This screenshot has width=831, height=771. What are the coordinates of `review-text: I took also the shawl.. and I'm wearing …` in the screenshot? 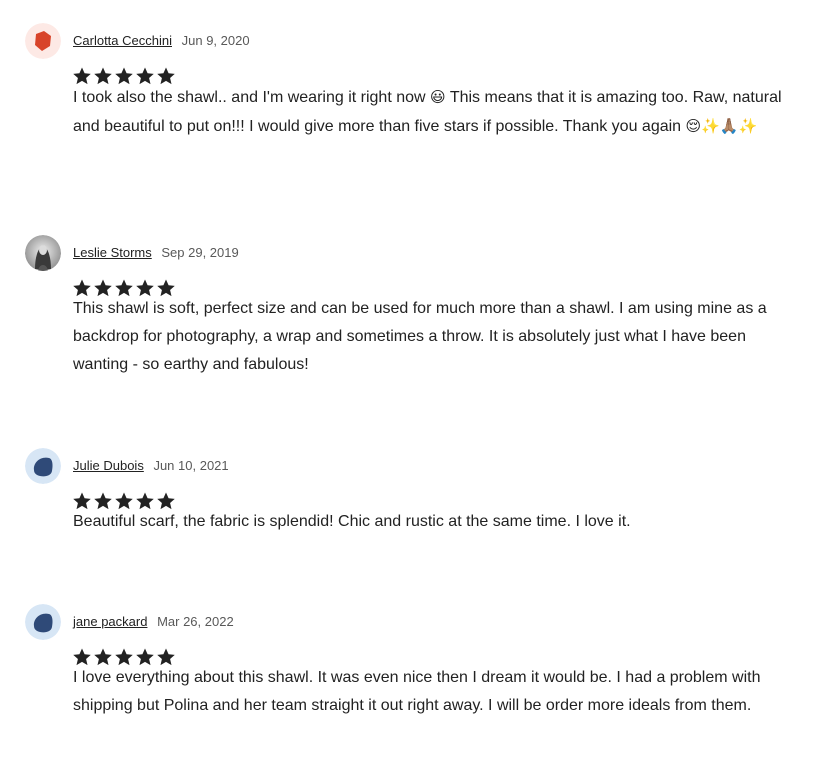 It's located at (438, 112).